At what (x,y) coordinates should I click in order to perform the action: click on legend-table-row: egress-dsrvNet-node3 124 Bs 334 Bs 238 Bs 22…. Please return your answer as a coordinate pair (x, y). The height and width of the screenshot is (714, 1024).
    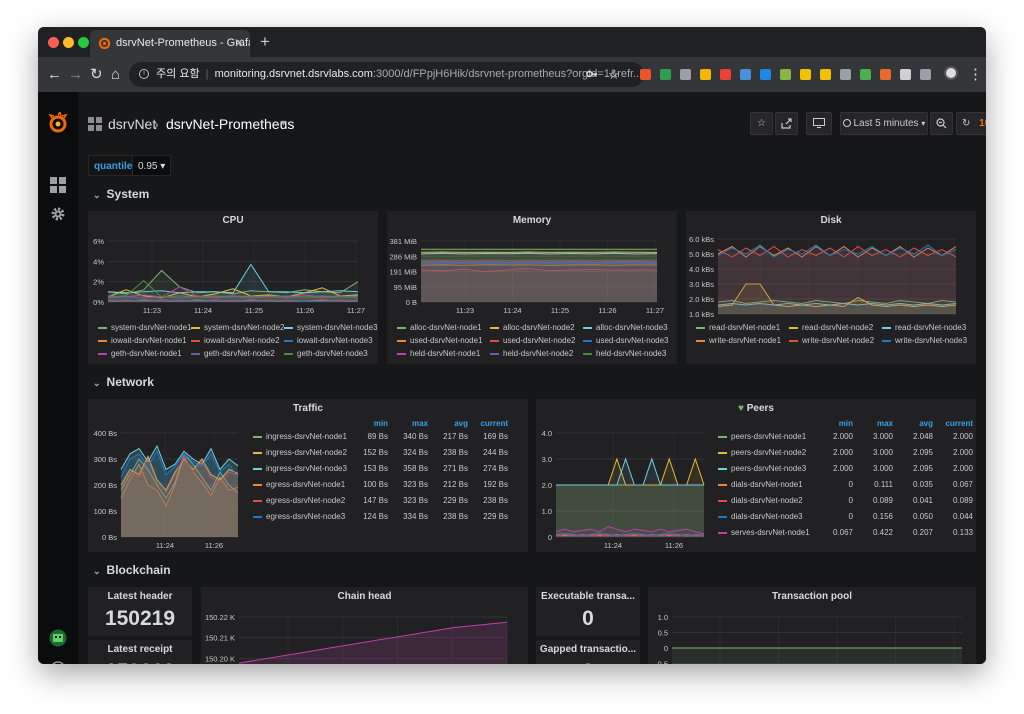
    Looking at the image, I should click on (388, 517).